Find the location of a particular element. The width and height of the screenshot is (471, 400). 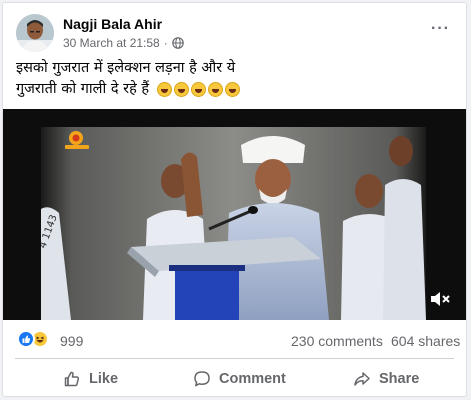

shares-count: 604 shares is located at coordinates (425, 341).